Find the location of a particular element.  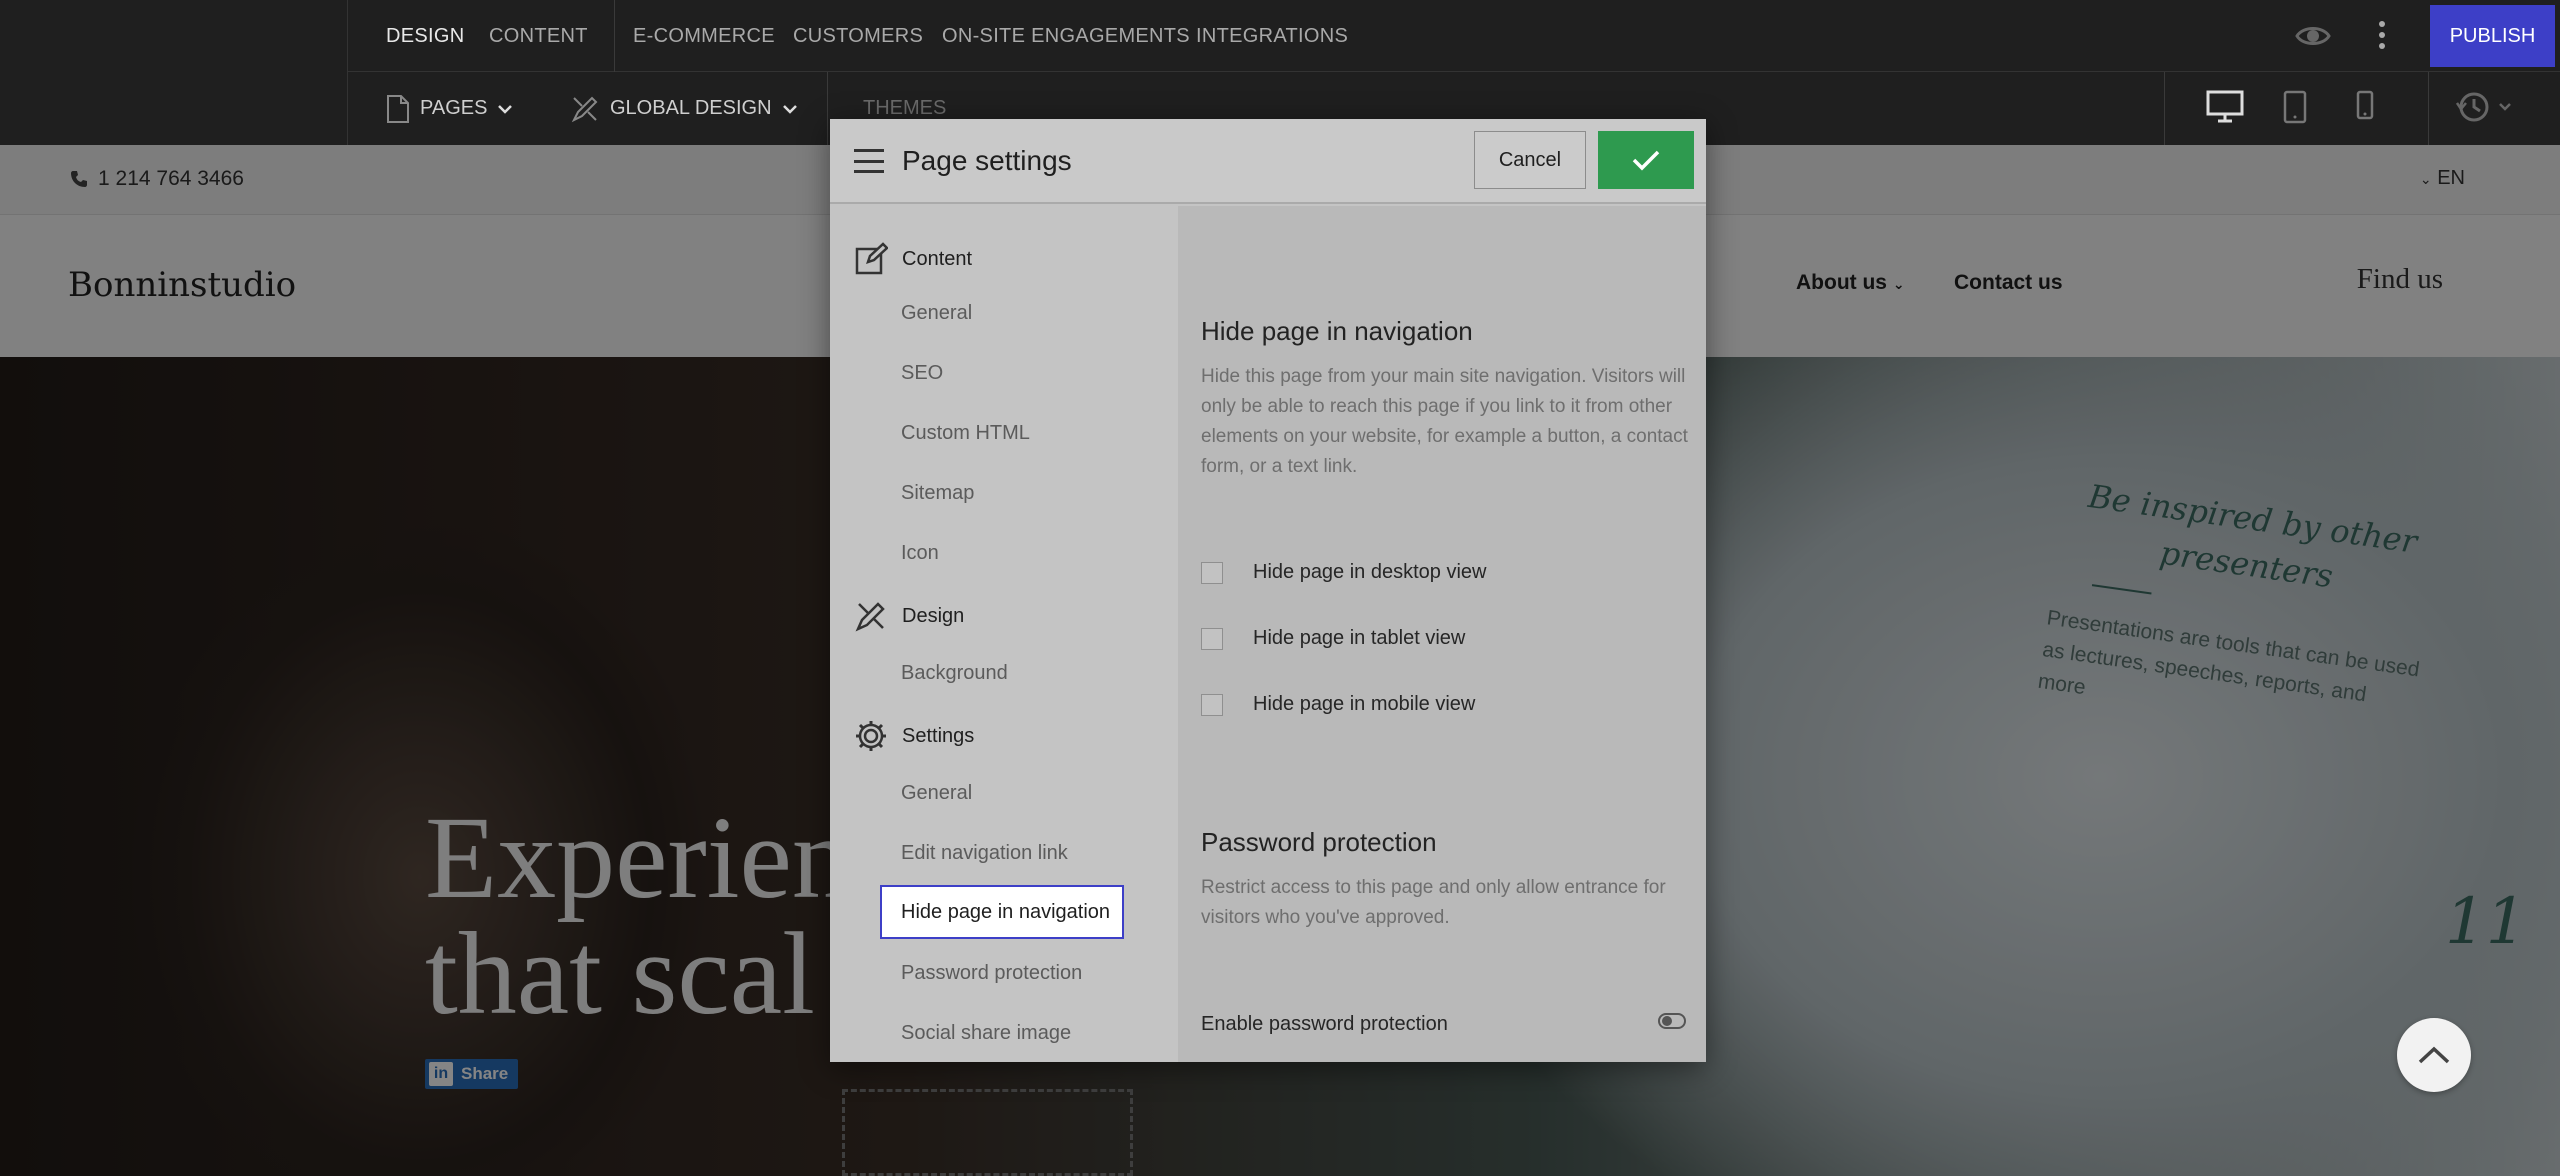

mobile-view-icon is located at coordinates (2365, 107).